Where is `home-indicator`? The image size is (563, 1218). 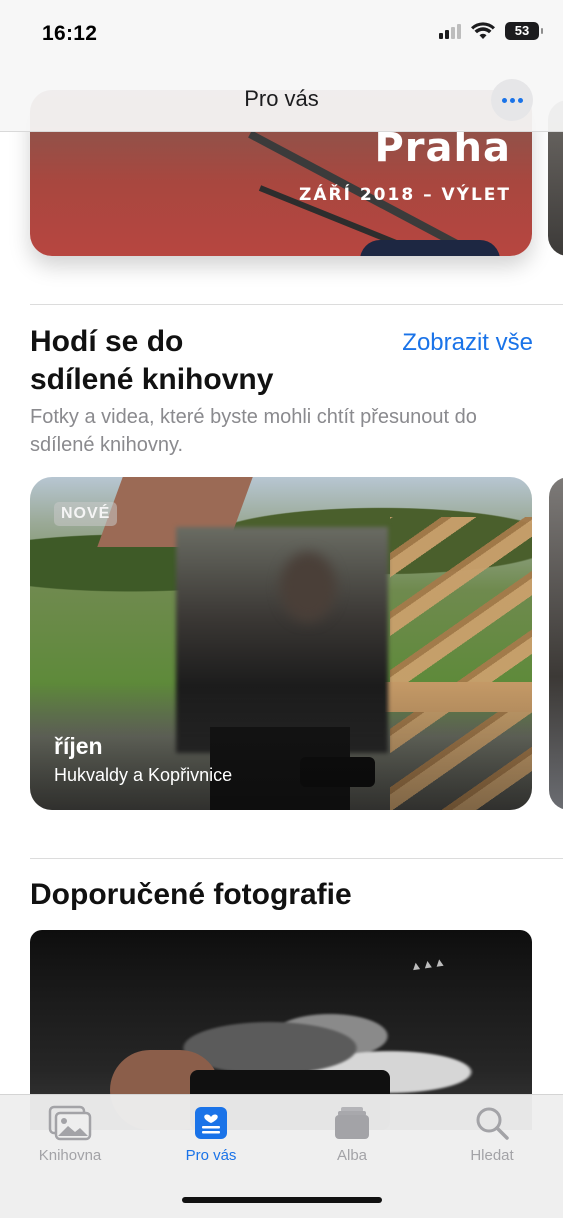 home-indicator is located at coordinates (282, 1200).